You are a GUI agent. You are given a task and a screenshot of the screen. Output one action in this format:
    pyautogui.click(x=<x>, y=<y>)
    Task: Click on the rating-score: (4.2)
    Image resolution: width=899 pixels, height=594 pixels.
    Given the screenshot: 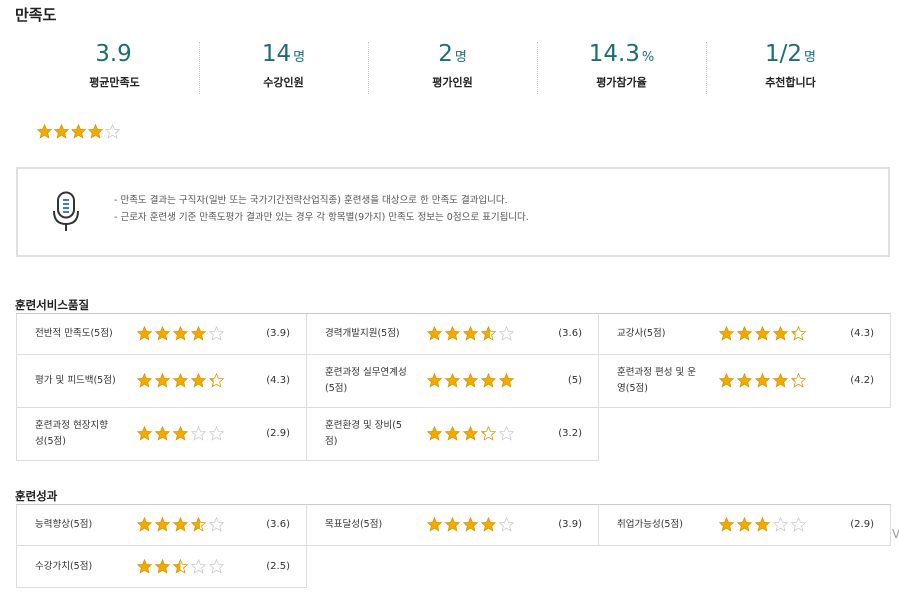 What is the action you would take?
    pyautogui.click(x=862, y=380)
    